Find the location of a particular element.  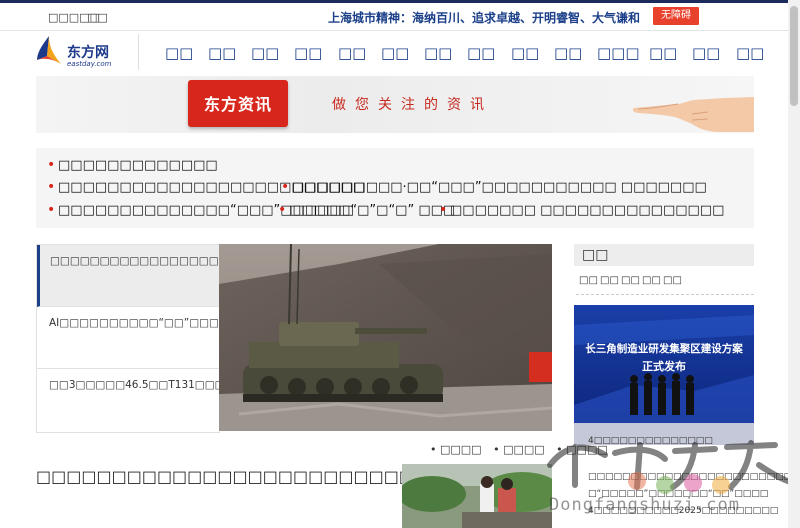

banner-title-box: 东方资讯 is located at coordinates (238, 103).